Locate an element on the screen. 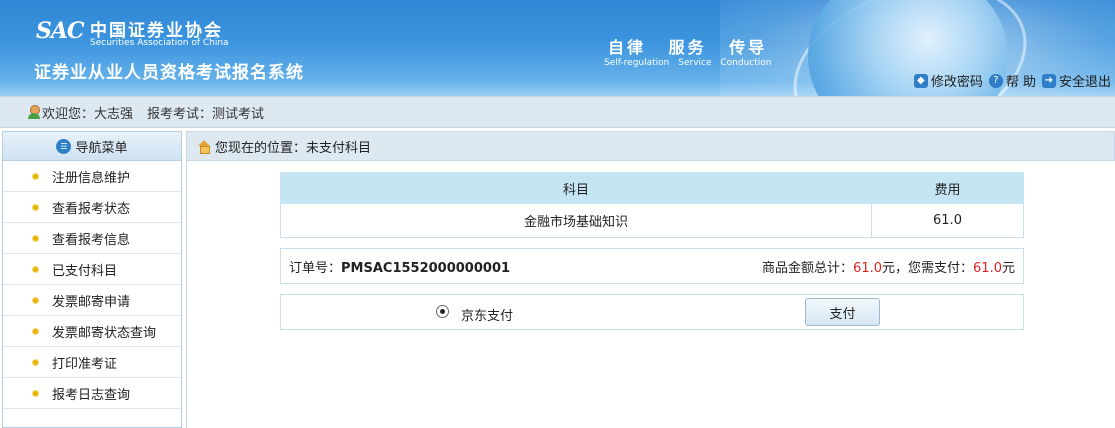  location-bar: 您现在的位置：未支付科目 is located at coordinates (650, 146).